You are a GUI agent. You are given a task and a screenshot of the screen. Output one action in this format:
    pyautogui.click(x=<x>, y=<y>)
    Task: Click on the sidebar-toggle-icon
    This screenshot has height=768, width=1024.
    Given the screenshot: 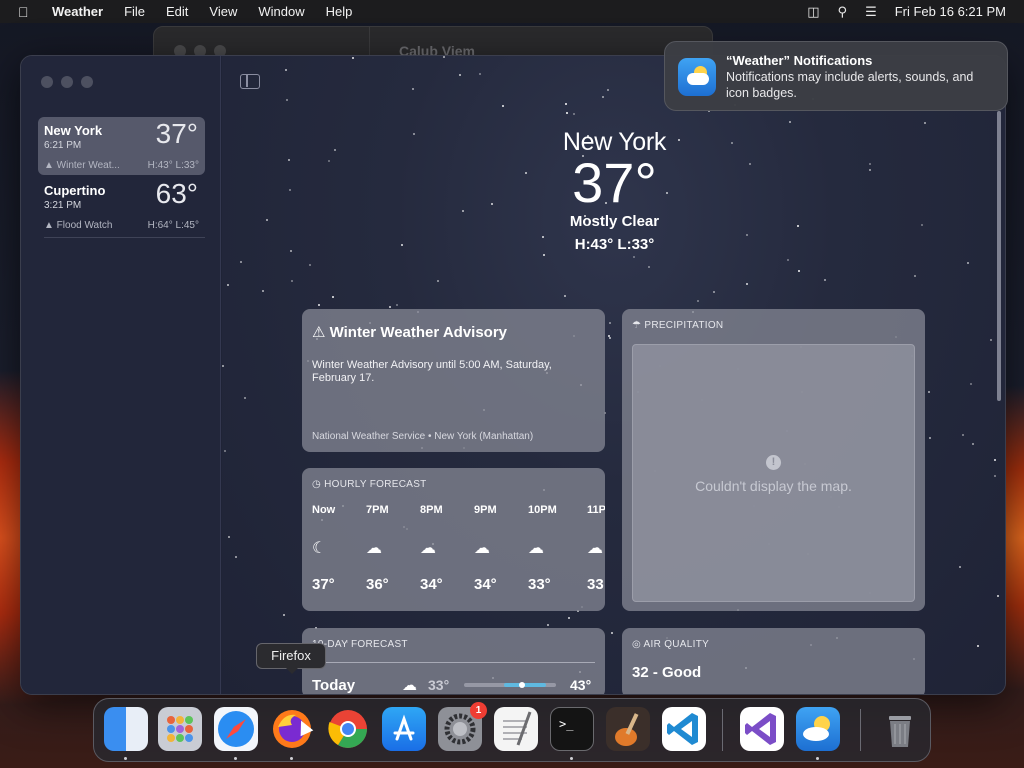 What is the action you would take?
    pyautogui.click(x=250, y=81)
    